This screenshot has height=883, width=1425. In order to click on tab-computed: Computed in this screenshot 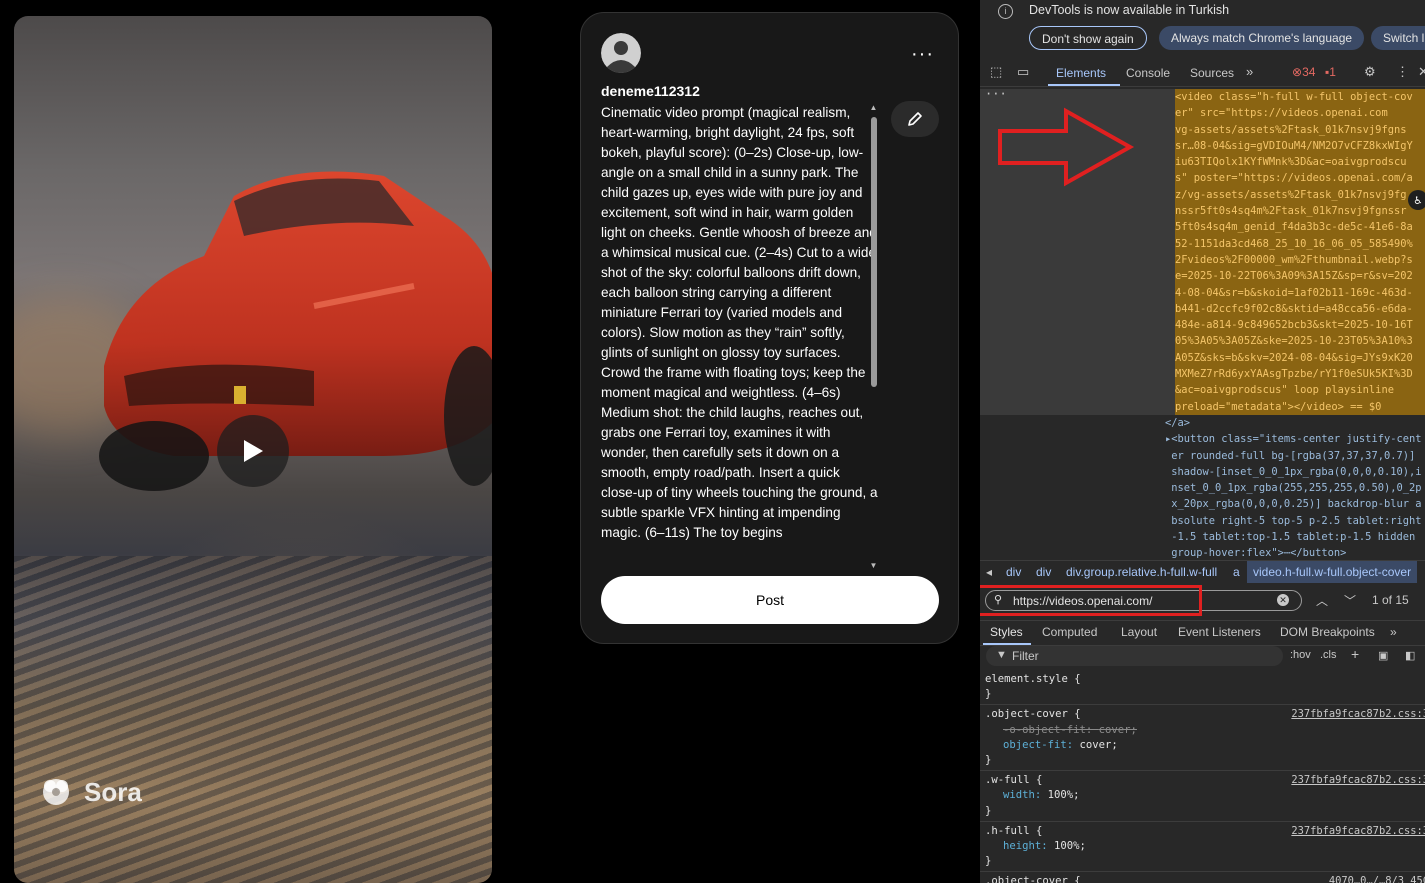, I will do `click(1069, 632)`.